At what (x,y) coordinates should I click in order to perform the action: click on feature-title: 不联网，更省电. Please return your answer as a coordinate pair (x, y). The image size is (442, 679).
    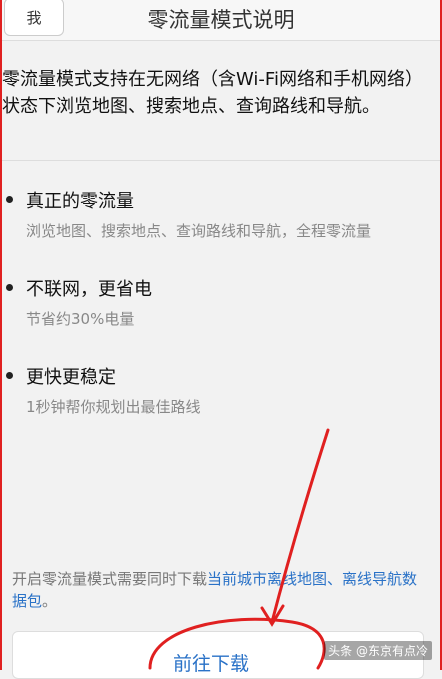
    Looking at the image, I should click on (89, 289).